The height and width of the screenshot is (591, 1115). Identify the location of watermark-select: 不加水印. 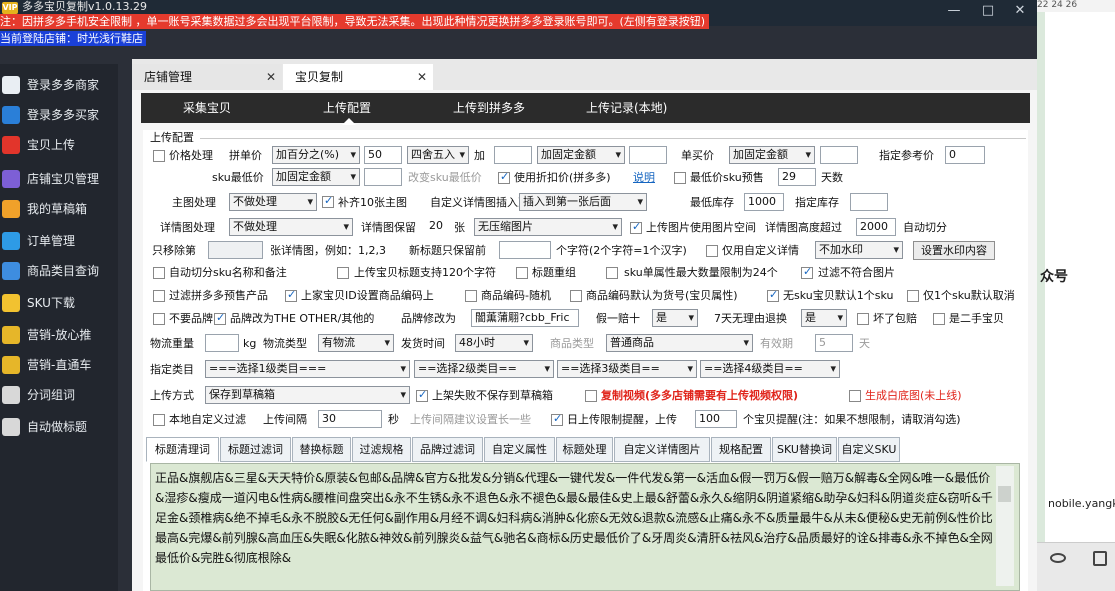
(859, 250).